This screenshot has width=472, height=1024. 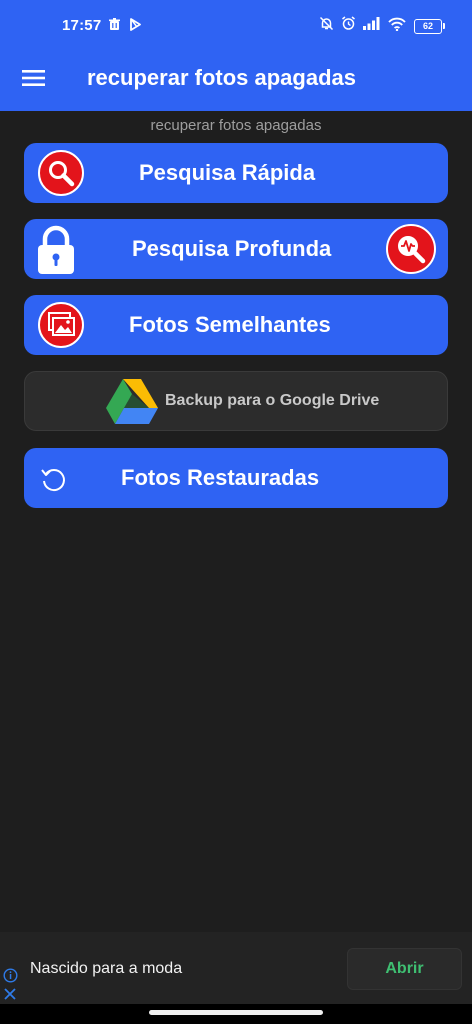 I want to click on magnifier-pulse-icon, so click(x=411, y=249).